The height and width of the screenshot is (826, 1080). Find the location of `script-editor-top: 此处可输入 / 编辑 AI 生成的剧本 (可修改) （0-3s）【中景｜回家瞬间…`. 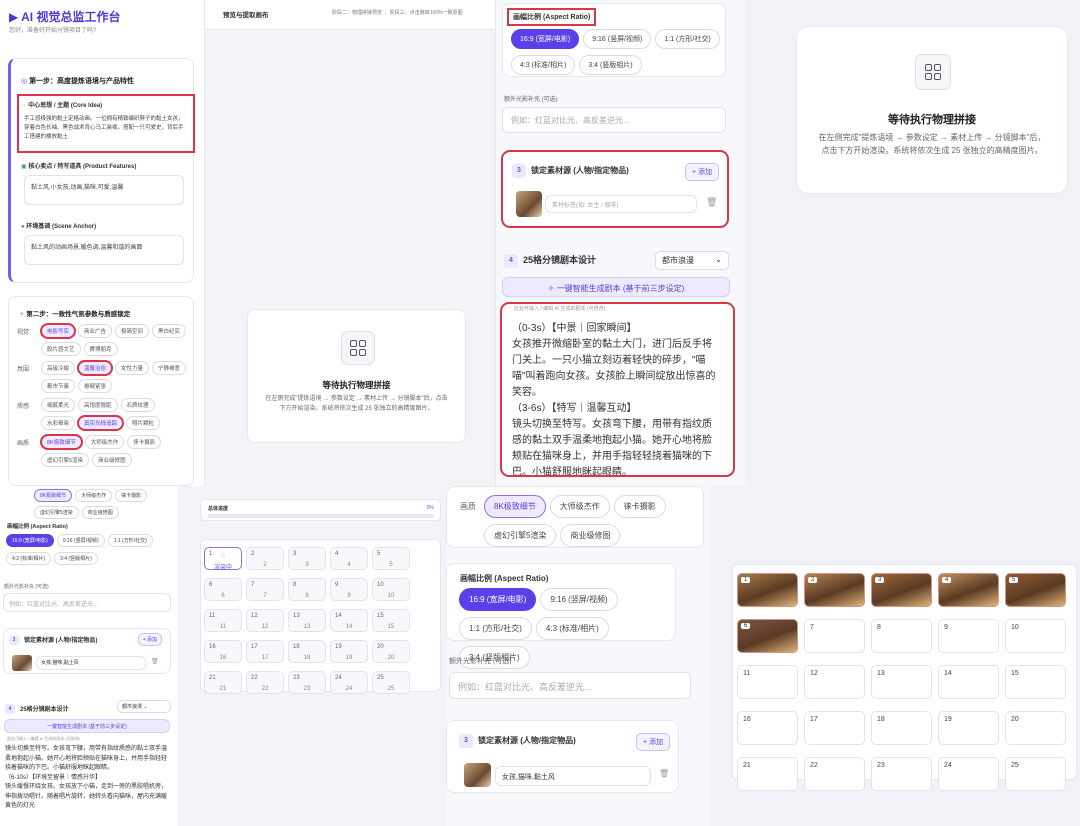

script-editor-top: 此处可输入 / 编辑 AI 生成的剧本 (可修改) （0-3s）【中景｜回家瞬间… is located at coordinates (617, 389).